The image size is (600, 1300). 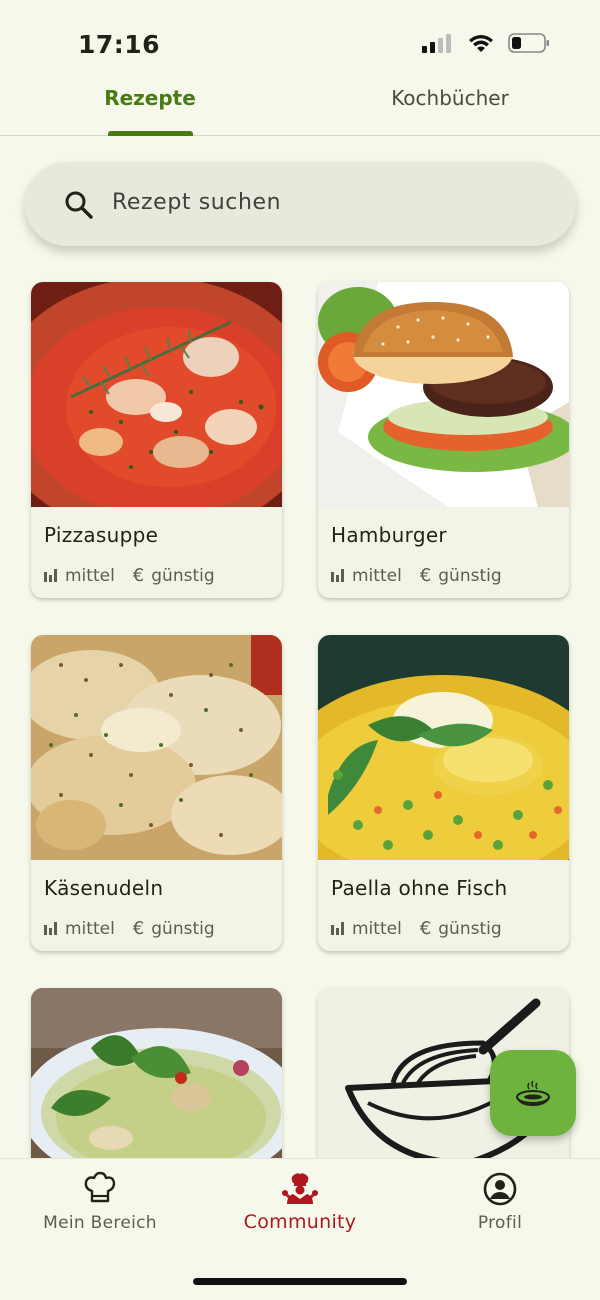 I want to click on status-bar: 17:16, so click(x=300, y=40).